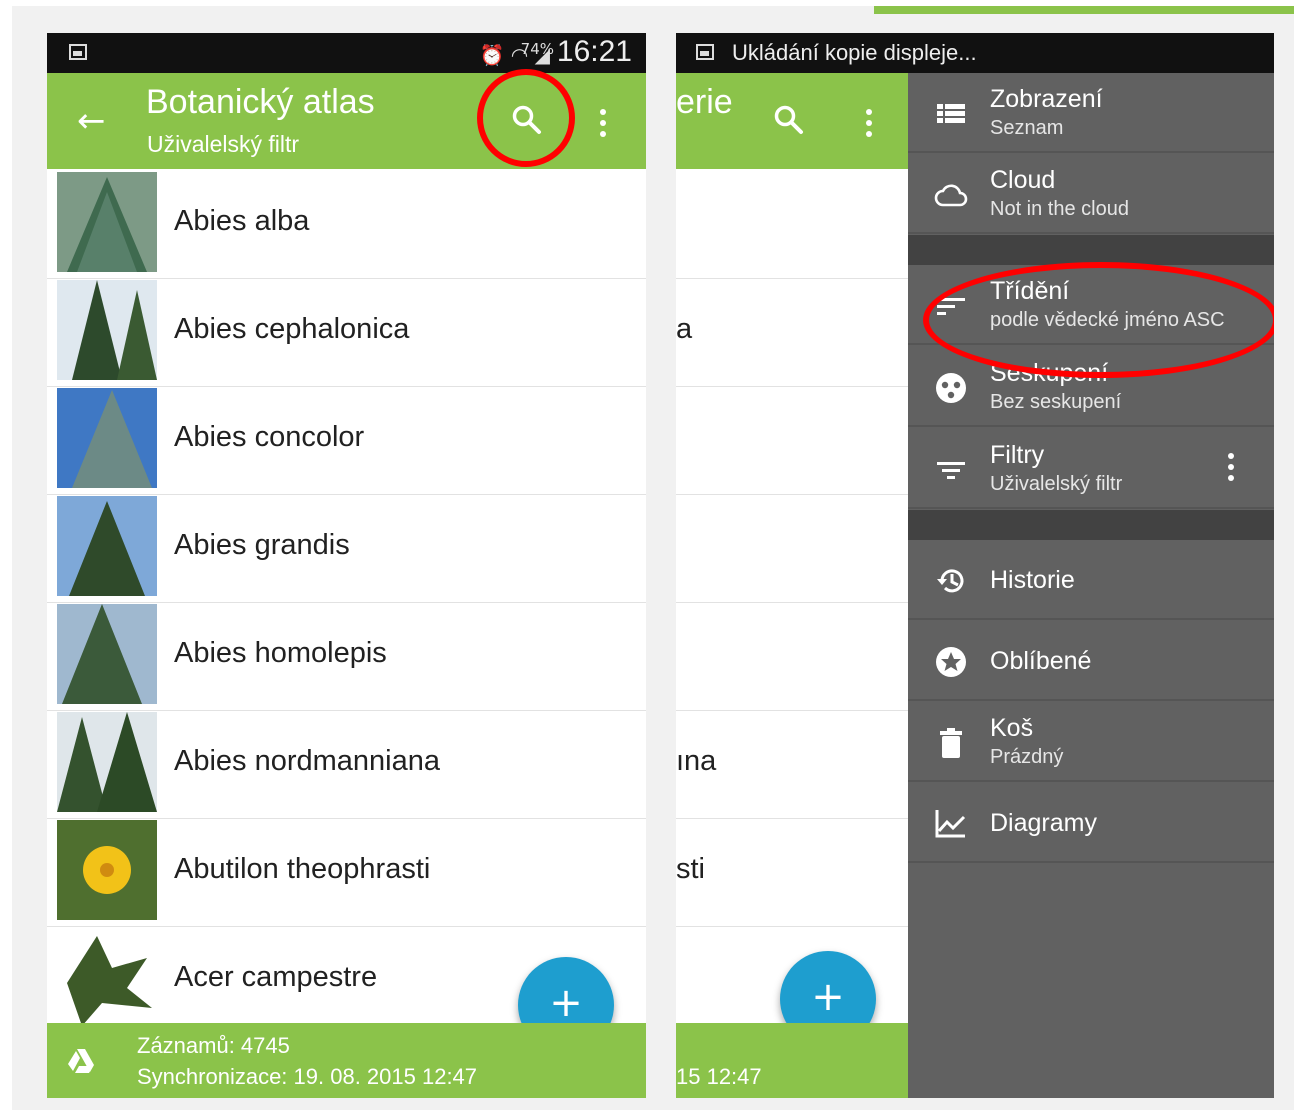  Describe the element at coordinates (1056, 402) in the screenshot. I see `drawer-item-subtitle: Bez seskupení` at that location.